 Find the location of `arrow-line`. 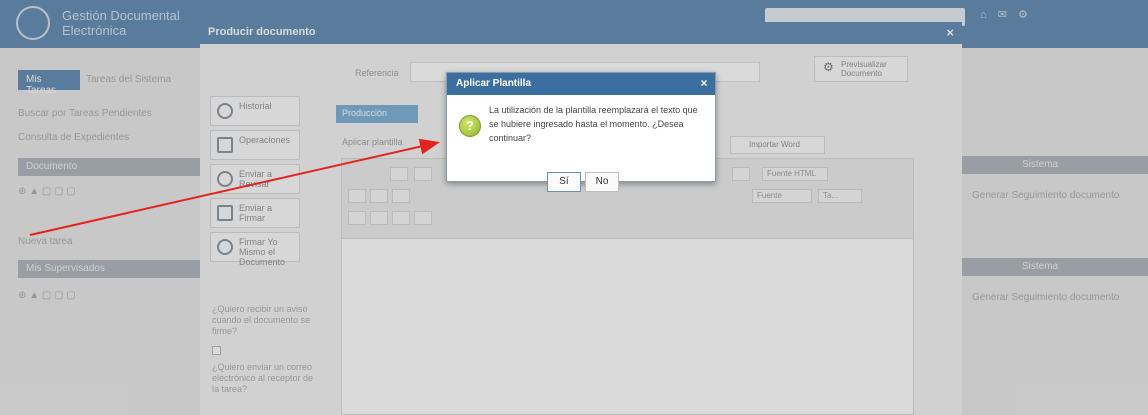

arrow-line is located at coordinates (234, 187).